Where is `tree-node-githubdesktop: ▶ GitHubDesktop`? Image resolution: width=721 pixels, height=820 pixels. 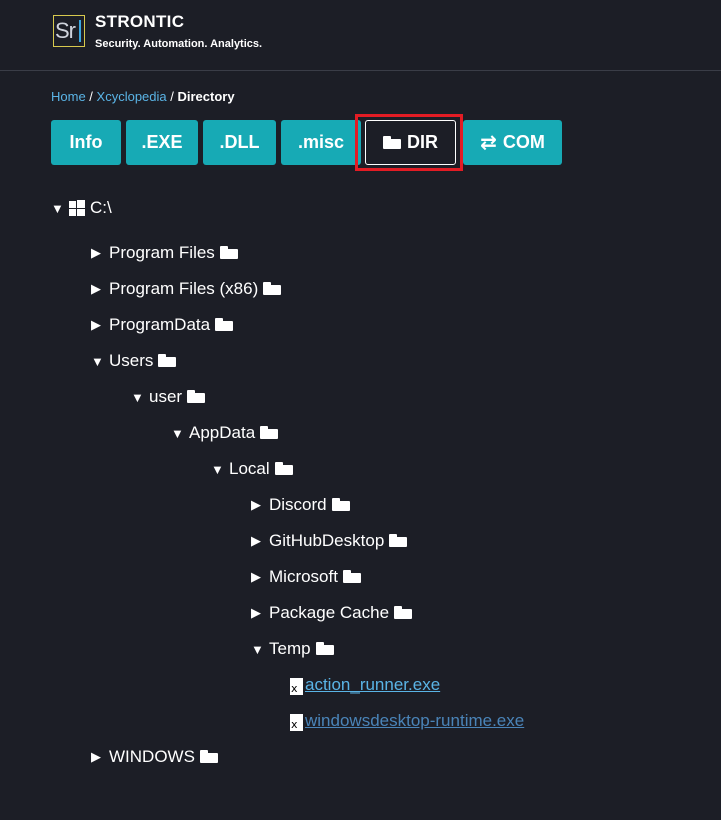 tree-node-githubdesktop: ▶ GitHubDesktop is located at coordinates (329, 541).